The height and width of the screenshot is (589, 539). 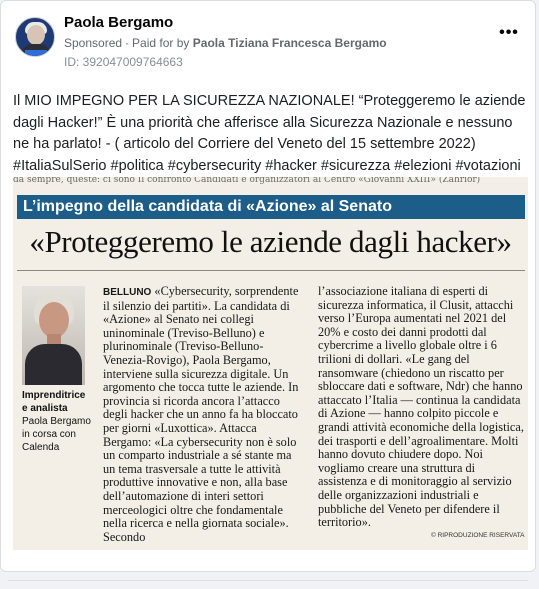 What do you see at coordinates (54, 339) in the screenshot?
I see `photo-neck` at bounding box center [54, 339].